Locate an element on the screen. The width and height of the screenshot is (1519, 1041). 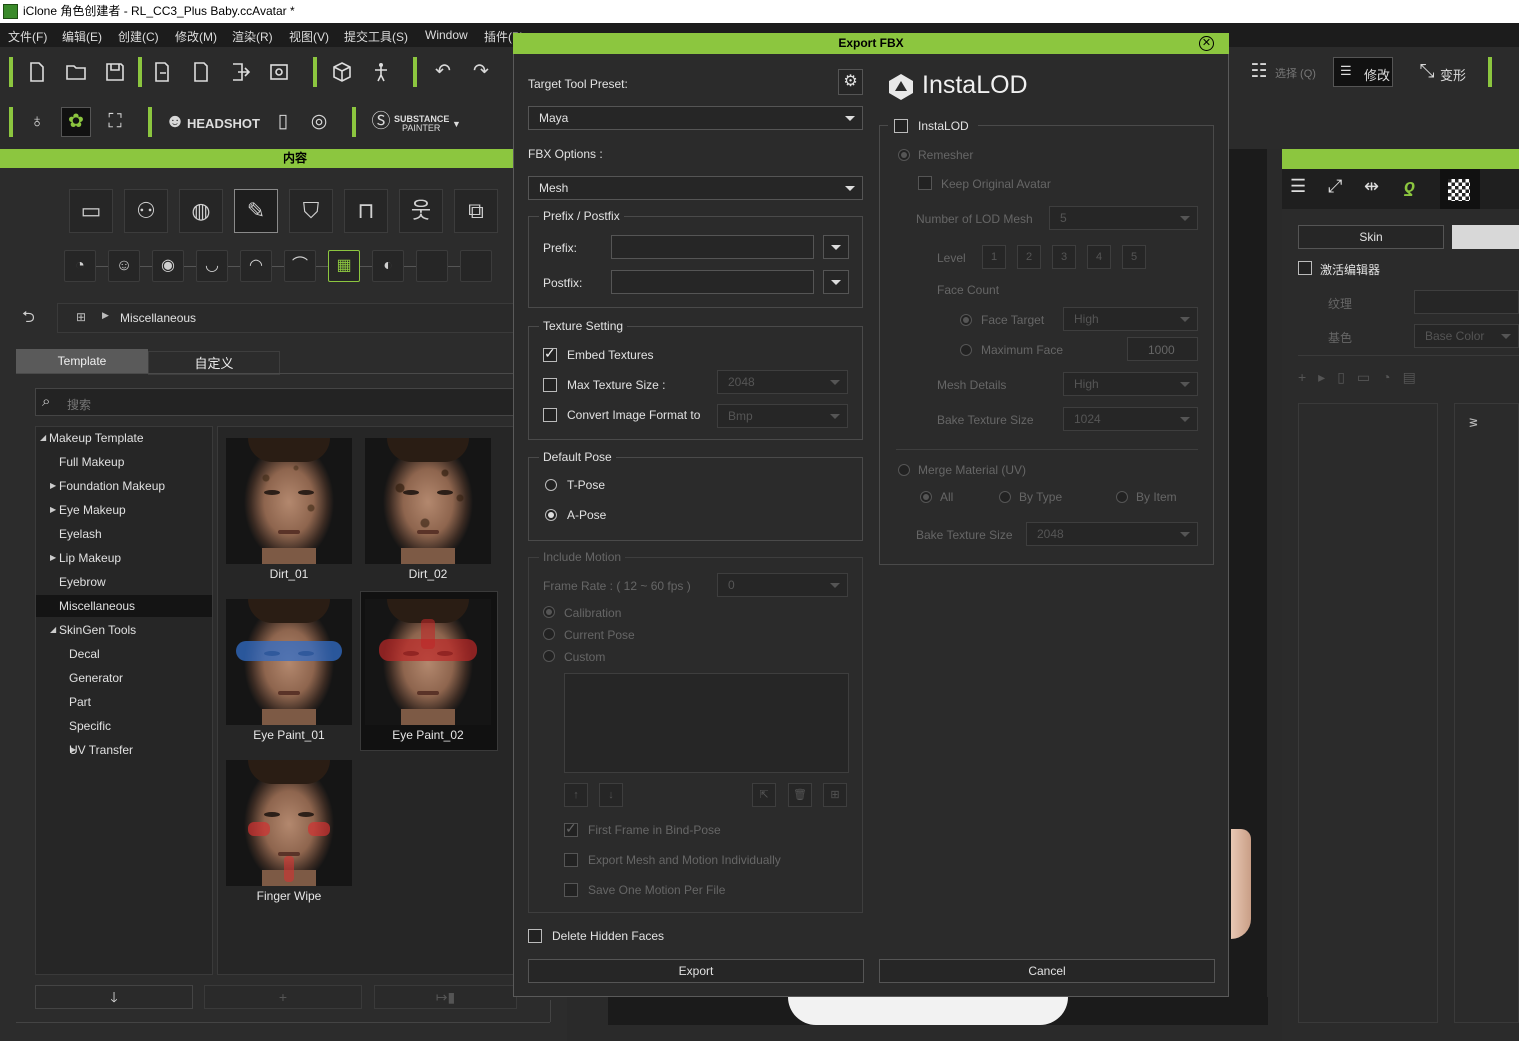
save-one-motion-checkbox is located at coordinates (571, 890).